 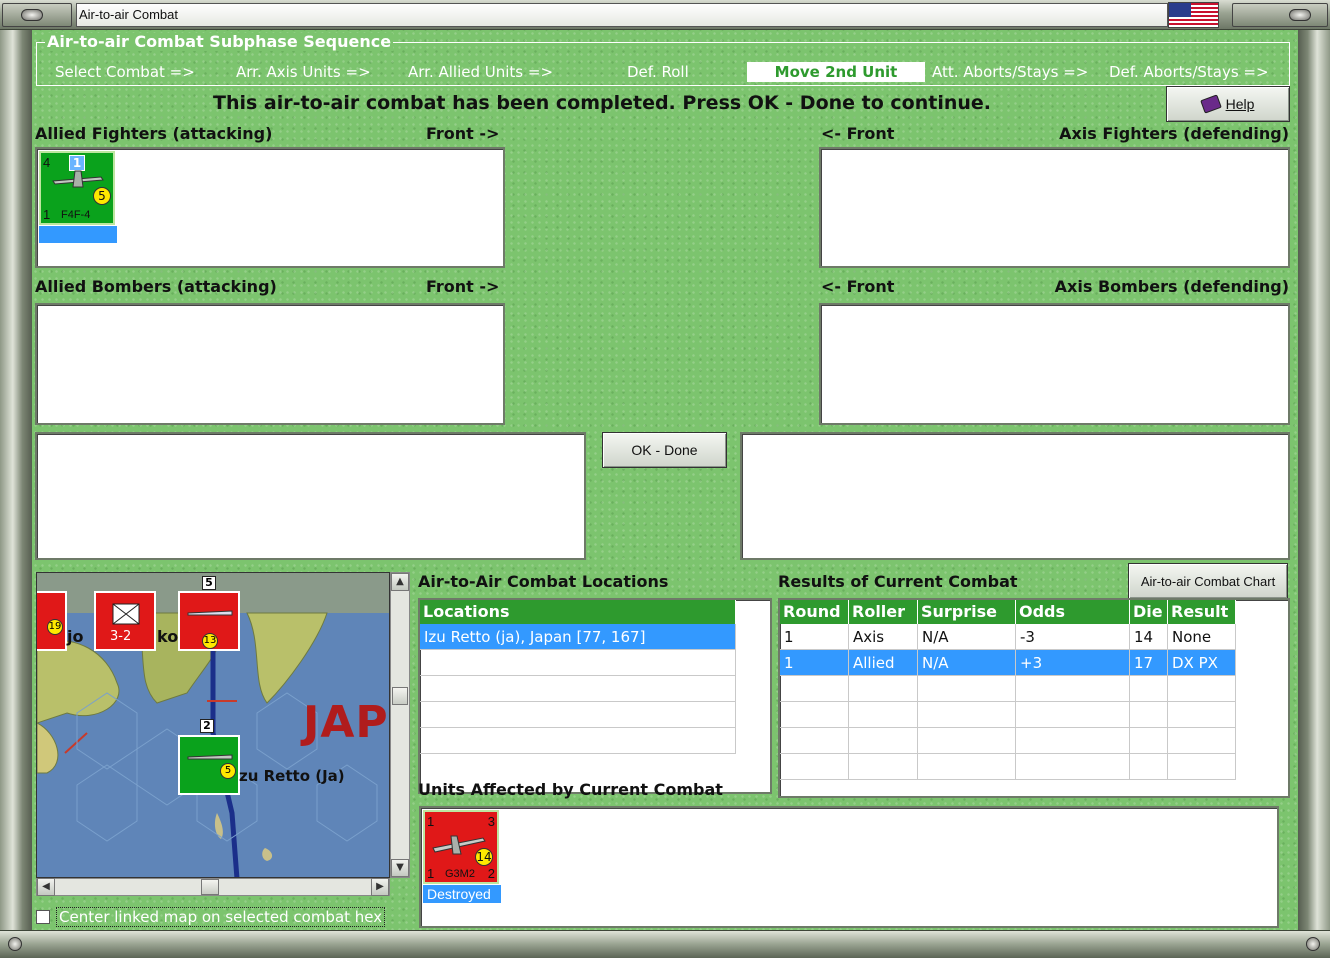 What do you see at coordinates (1208, 581) in the screenshot?
I see `air-combat-chart-button: Air-to-air Combat Chart` at bounding box center [1208, 581].